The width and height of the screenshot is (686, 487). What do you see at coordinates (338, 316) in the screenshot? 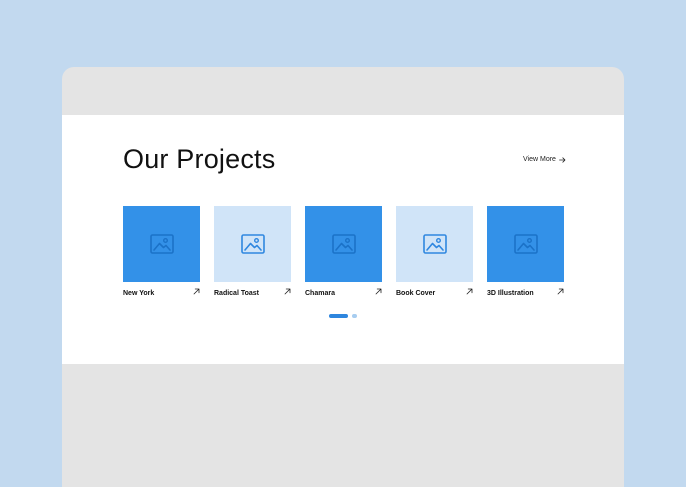
I see `pagination-dot-active` at bounding box center [338, 316].